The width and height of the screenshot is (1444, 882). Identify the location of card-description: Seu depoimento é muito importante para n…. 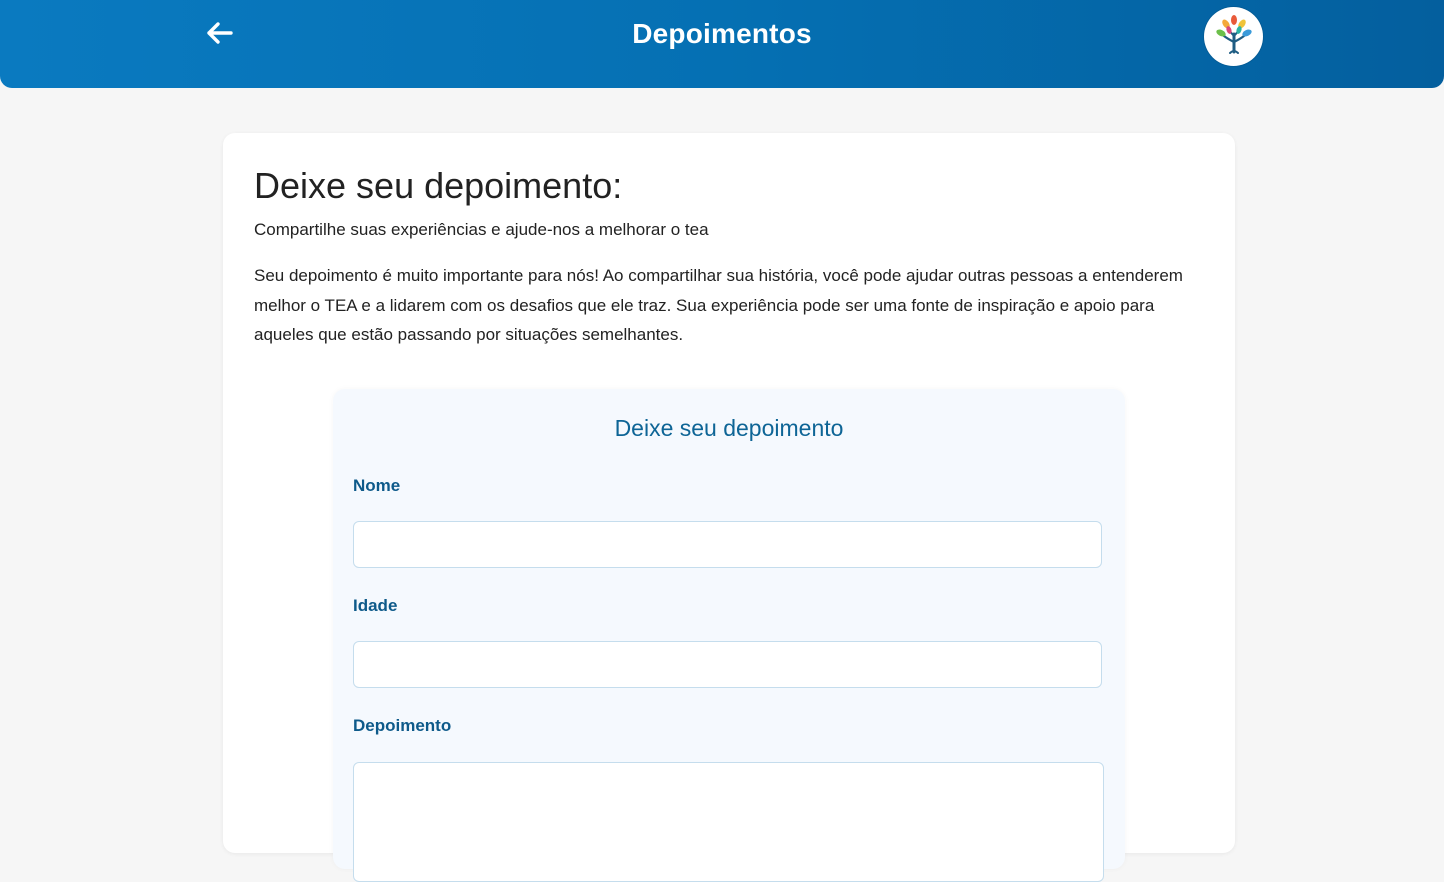
(718, 305).